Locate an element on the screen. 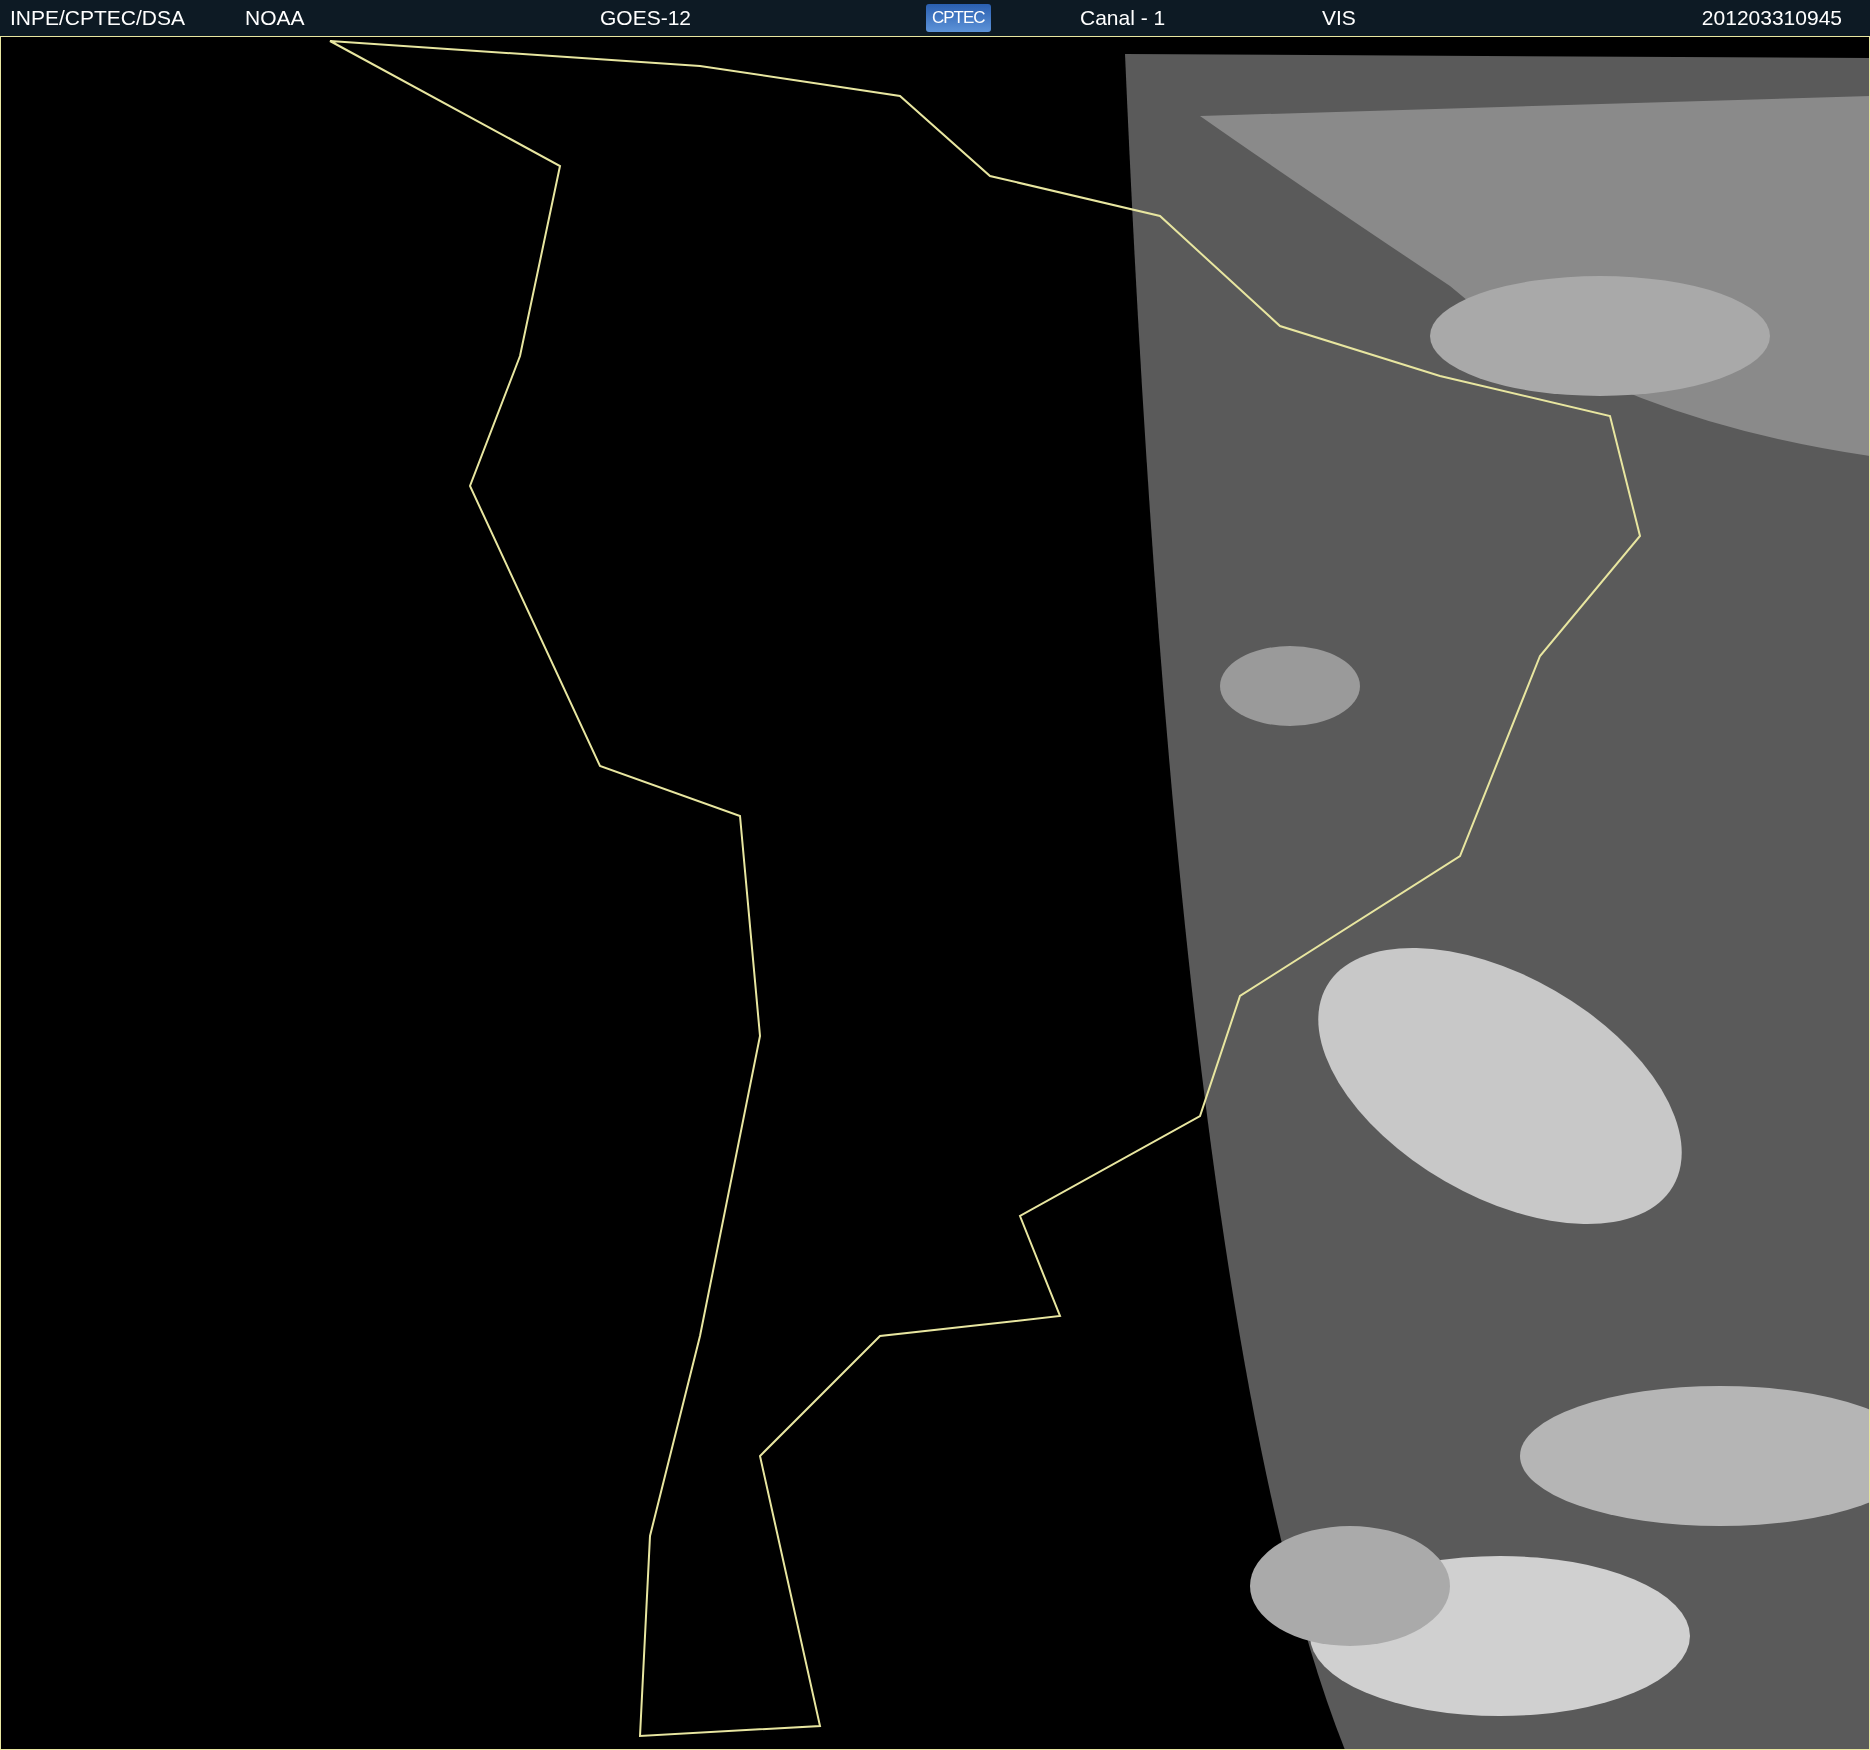 The height and width of the screenshot is (1750, 1870). header-label: 201203310945 is located at coordinates (1771, 17).